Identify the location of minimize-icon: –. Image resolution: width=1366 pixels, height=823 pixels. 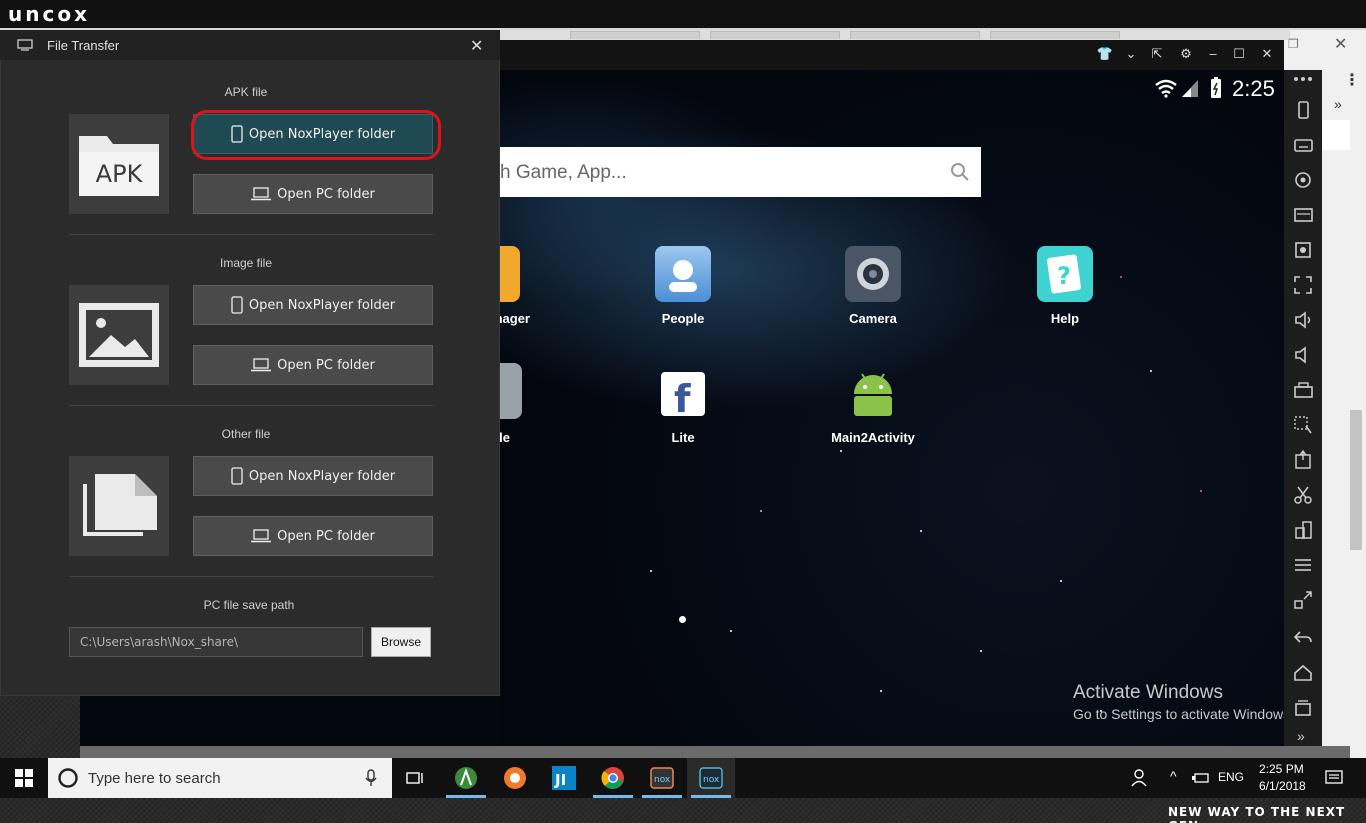
(1213, 53).